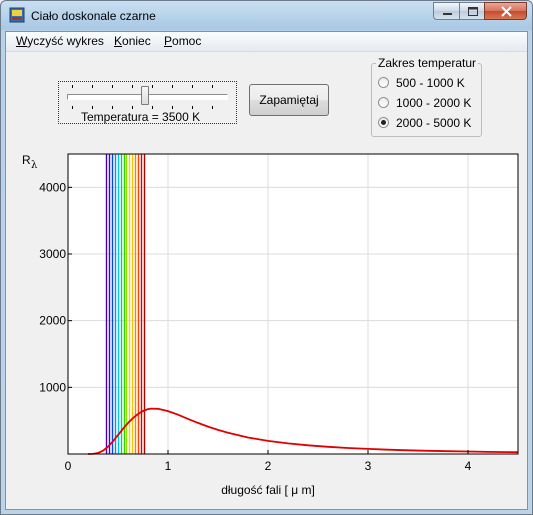 This screenshot has width=533, height=515. I want to click on y-axis-label-subscript: λ, so click(34, 165).